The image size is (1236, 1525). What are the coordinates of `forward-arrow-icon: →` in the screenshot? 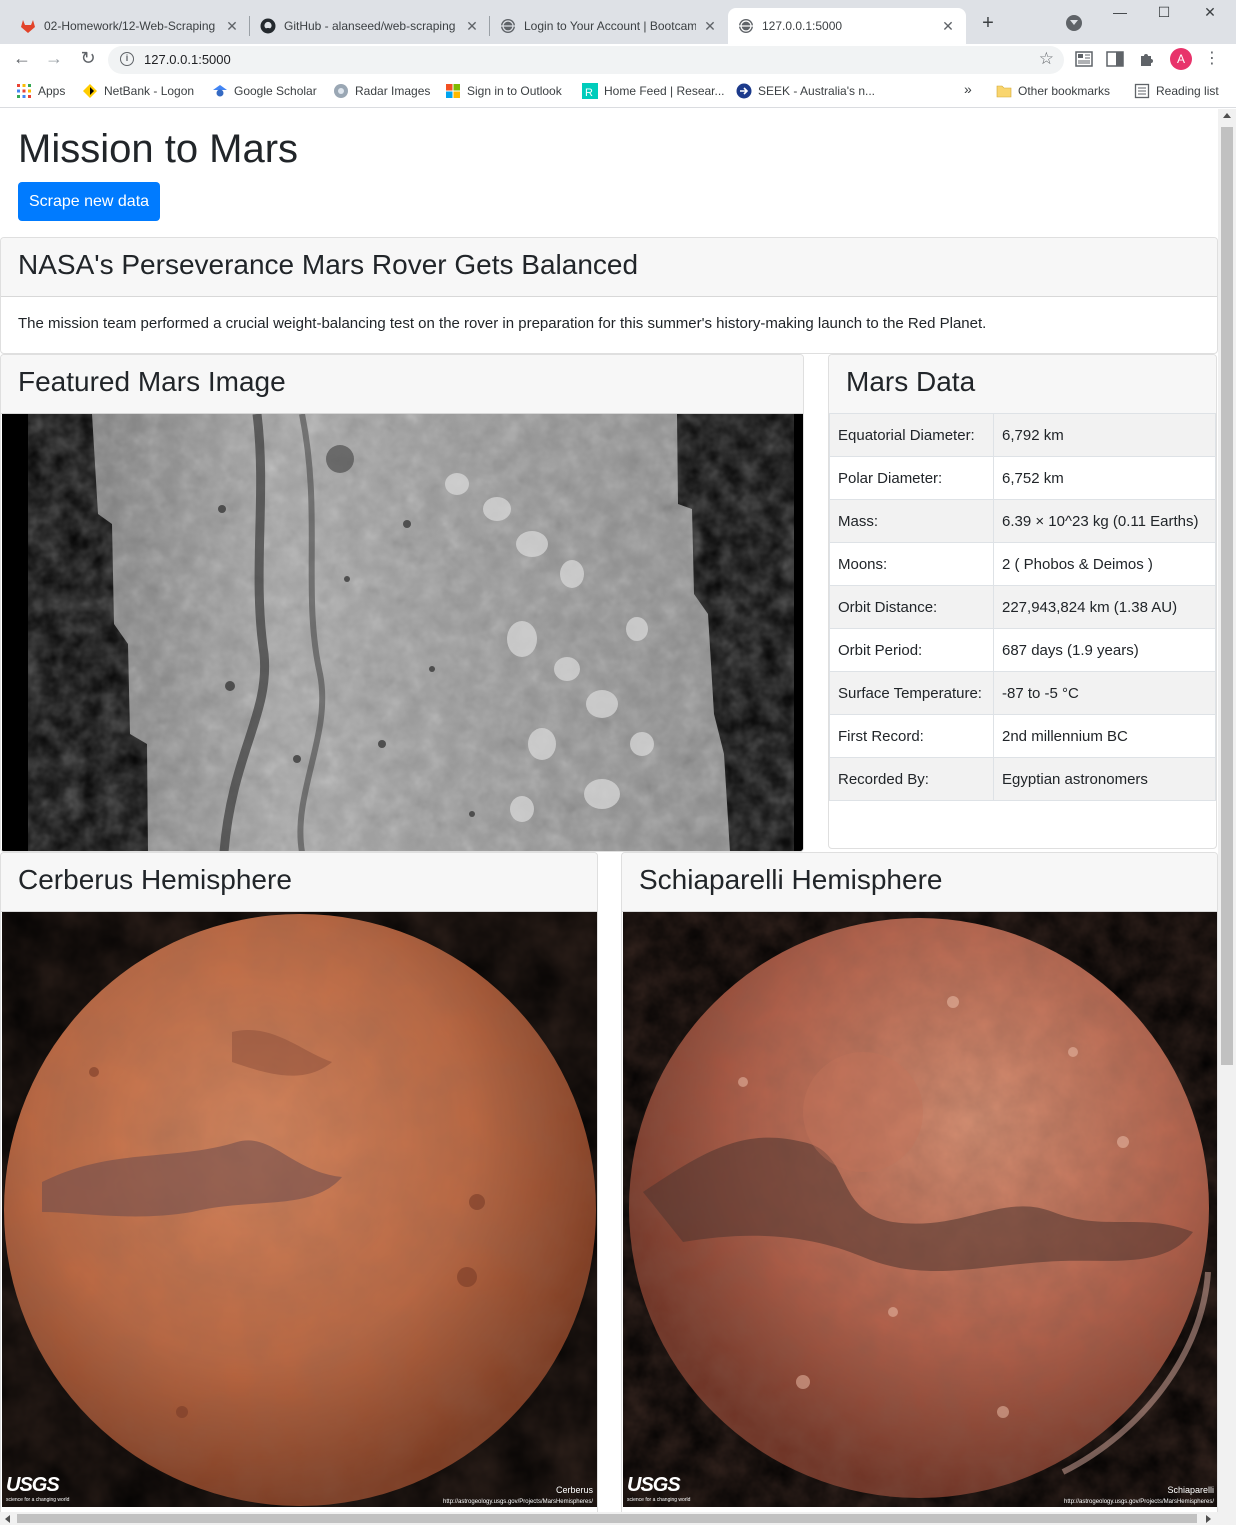 It's located at (54, 58).